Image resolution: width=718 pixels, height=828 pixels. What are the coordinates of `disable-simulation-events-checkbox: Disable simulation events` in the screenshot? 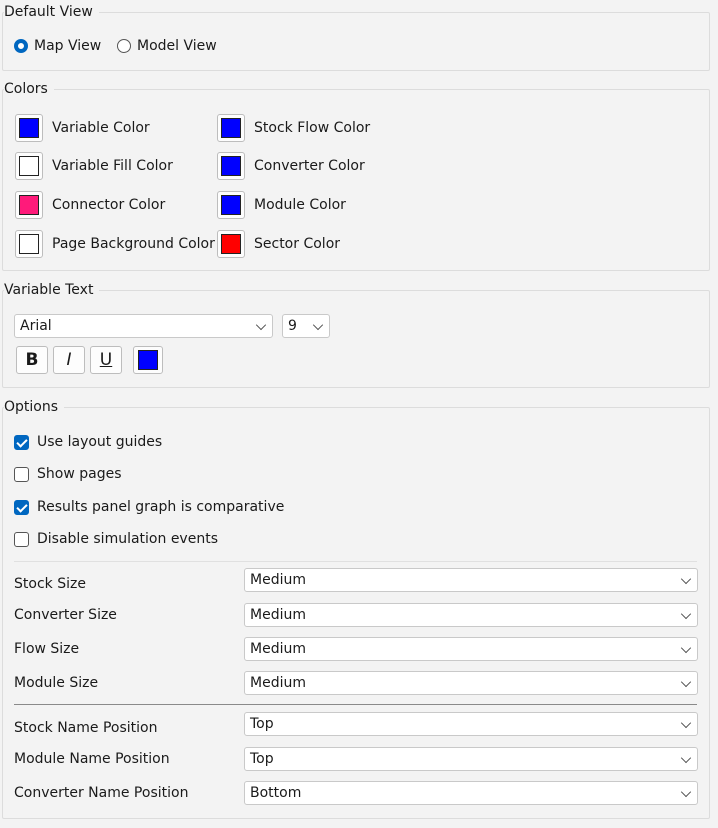 It's located at (116, 539).